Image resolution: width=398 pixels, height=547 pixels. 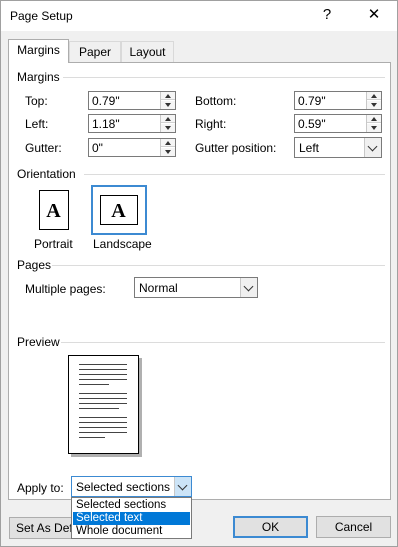 I want to click on apply-option-selected-text: Selected text, so click(x=131, y=518).